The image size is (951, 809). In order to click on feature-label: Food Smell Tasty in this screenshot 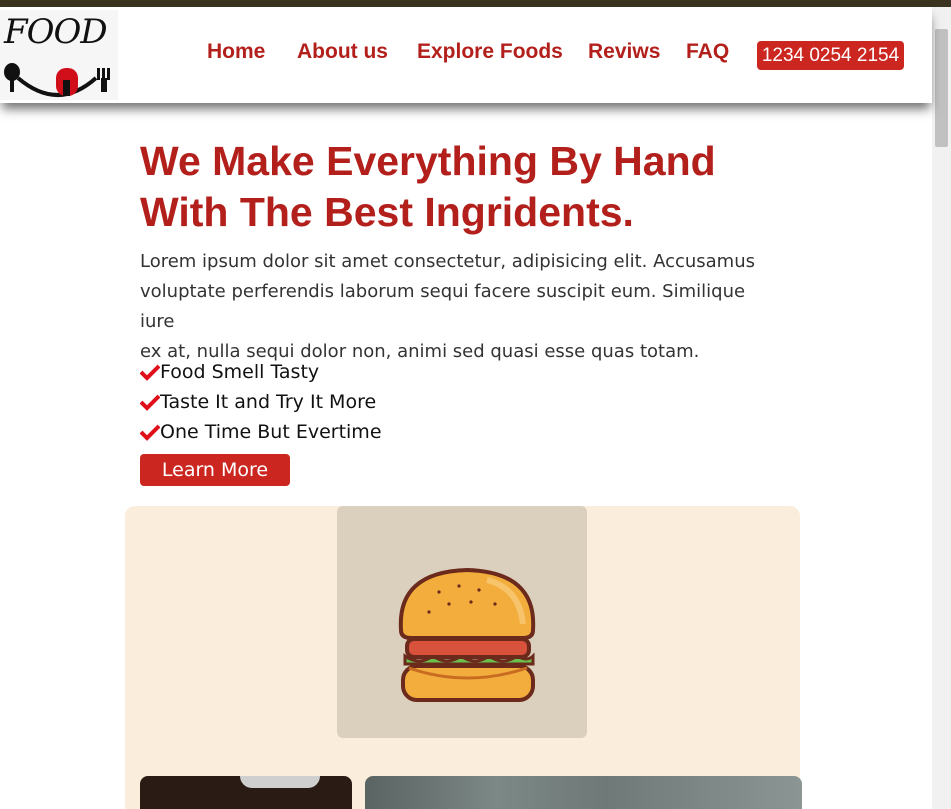, I will do `click(240, 372)`.